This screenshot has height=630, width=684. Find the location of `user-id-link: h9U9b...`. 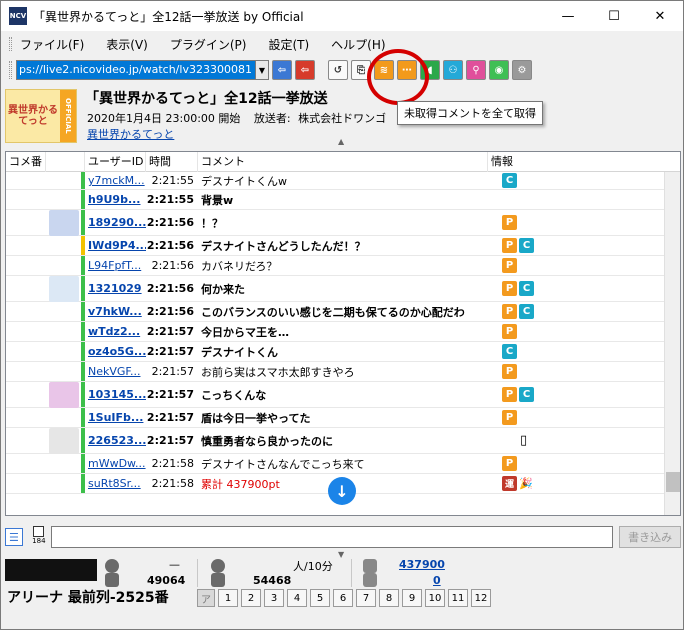

user-id-link: h9U9b... is located at coordinates (115, 199).